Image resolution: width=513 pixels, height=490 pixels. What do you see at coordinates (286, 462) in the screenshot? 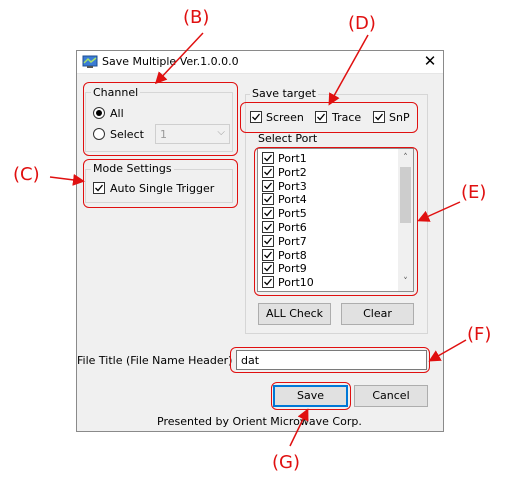
I see `annotation-label-g: (G)` at bounding box center [286, 462].